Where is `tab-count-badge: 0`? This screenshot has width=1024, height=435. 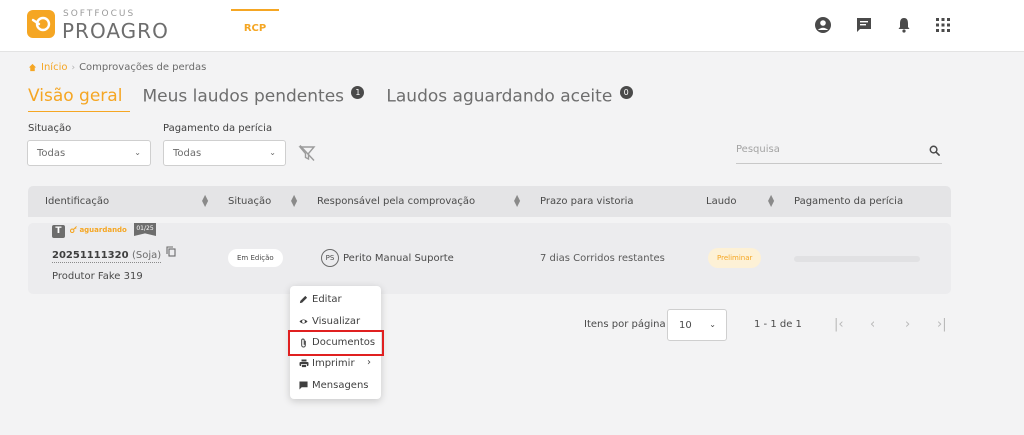 tab-count-badge: 0 is located at coordinates (626, 92).